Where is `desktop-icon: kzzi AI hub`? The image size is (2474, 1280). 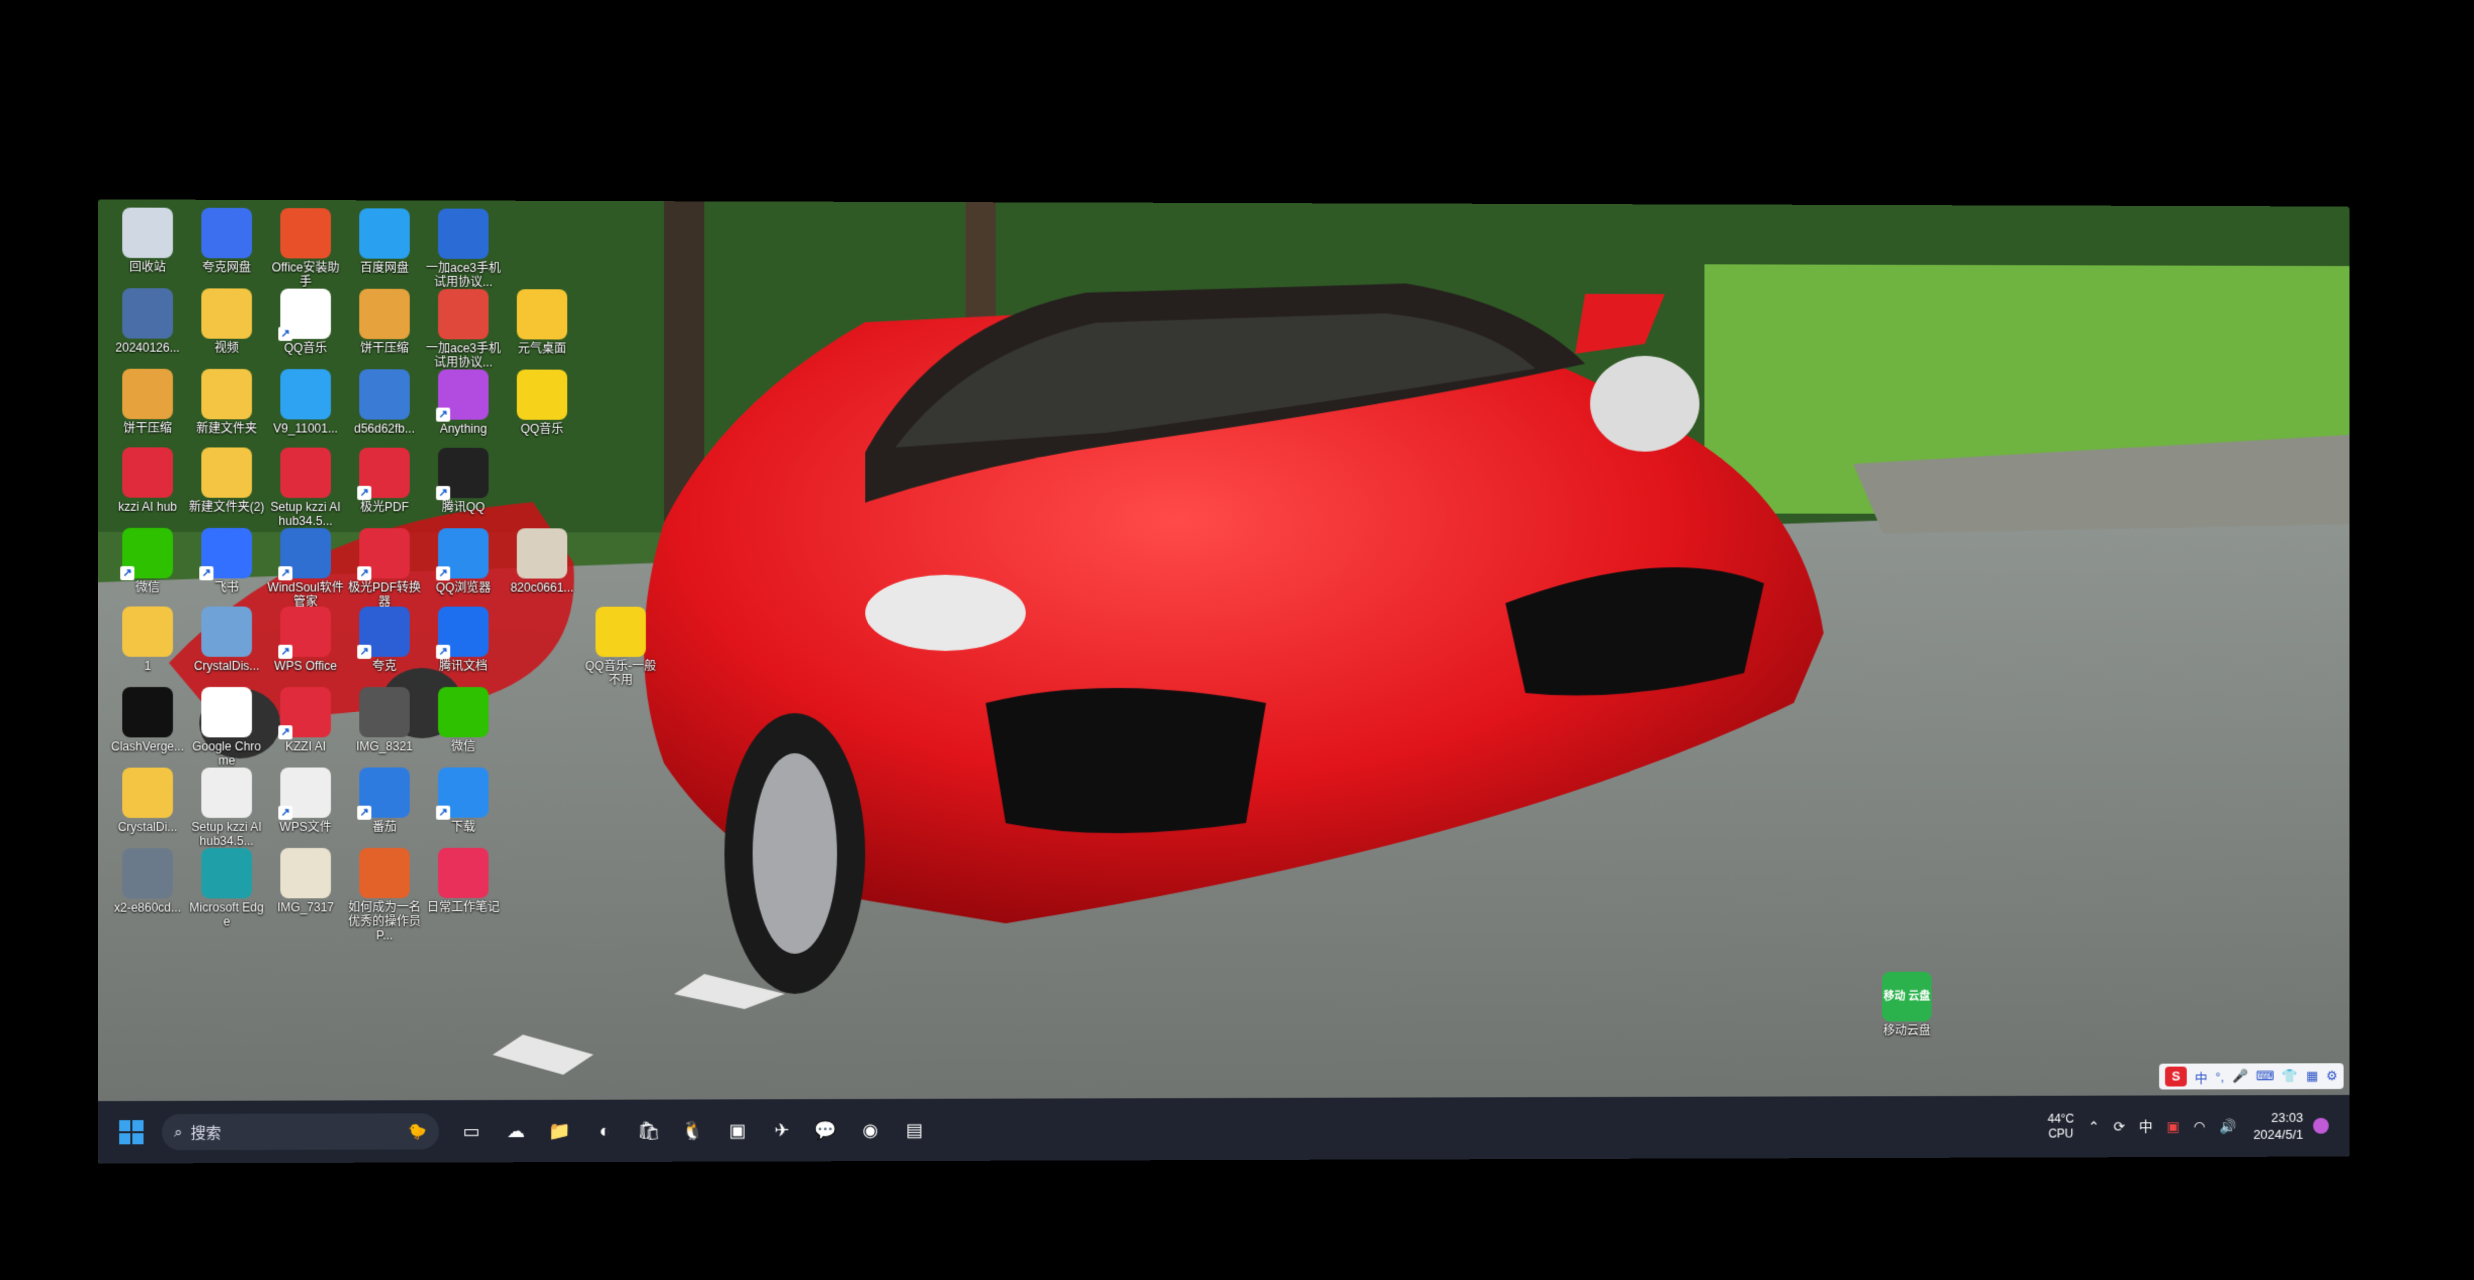
desktop-icon: kzzi AI hub is located at coordinates (147, 480).